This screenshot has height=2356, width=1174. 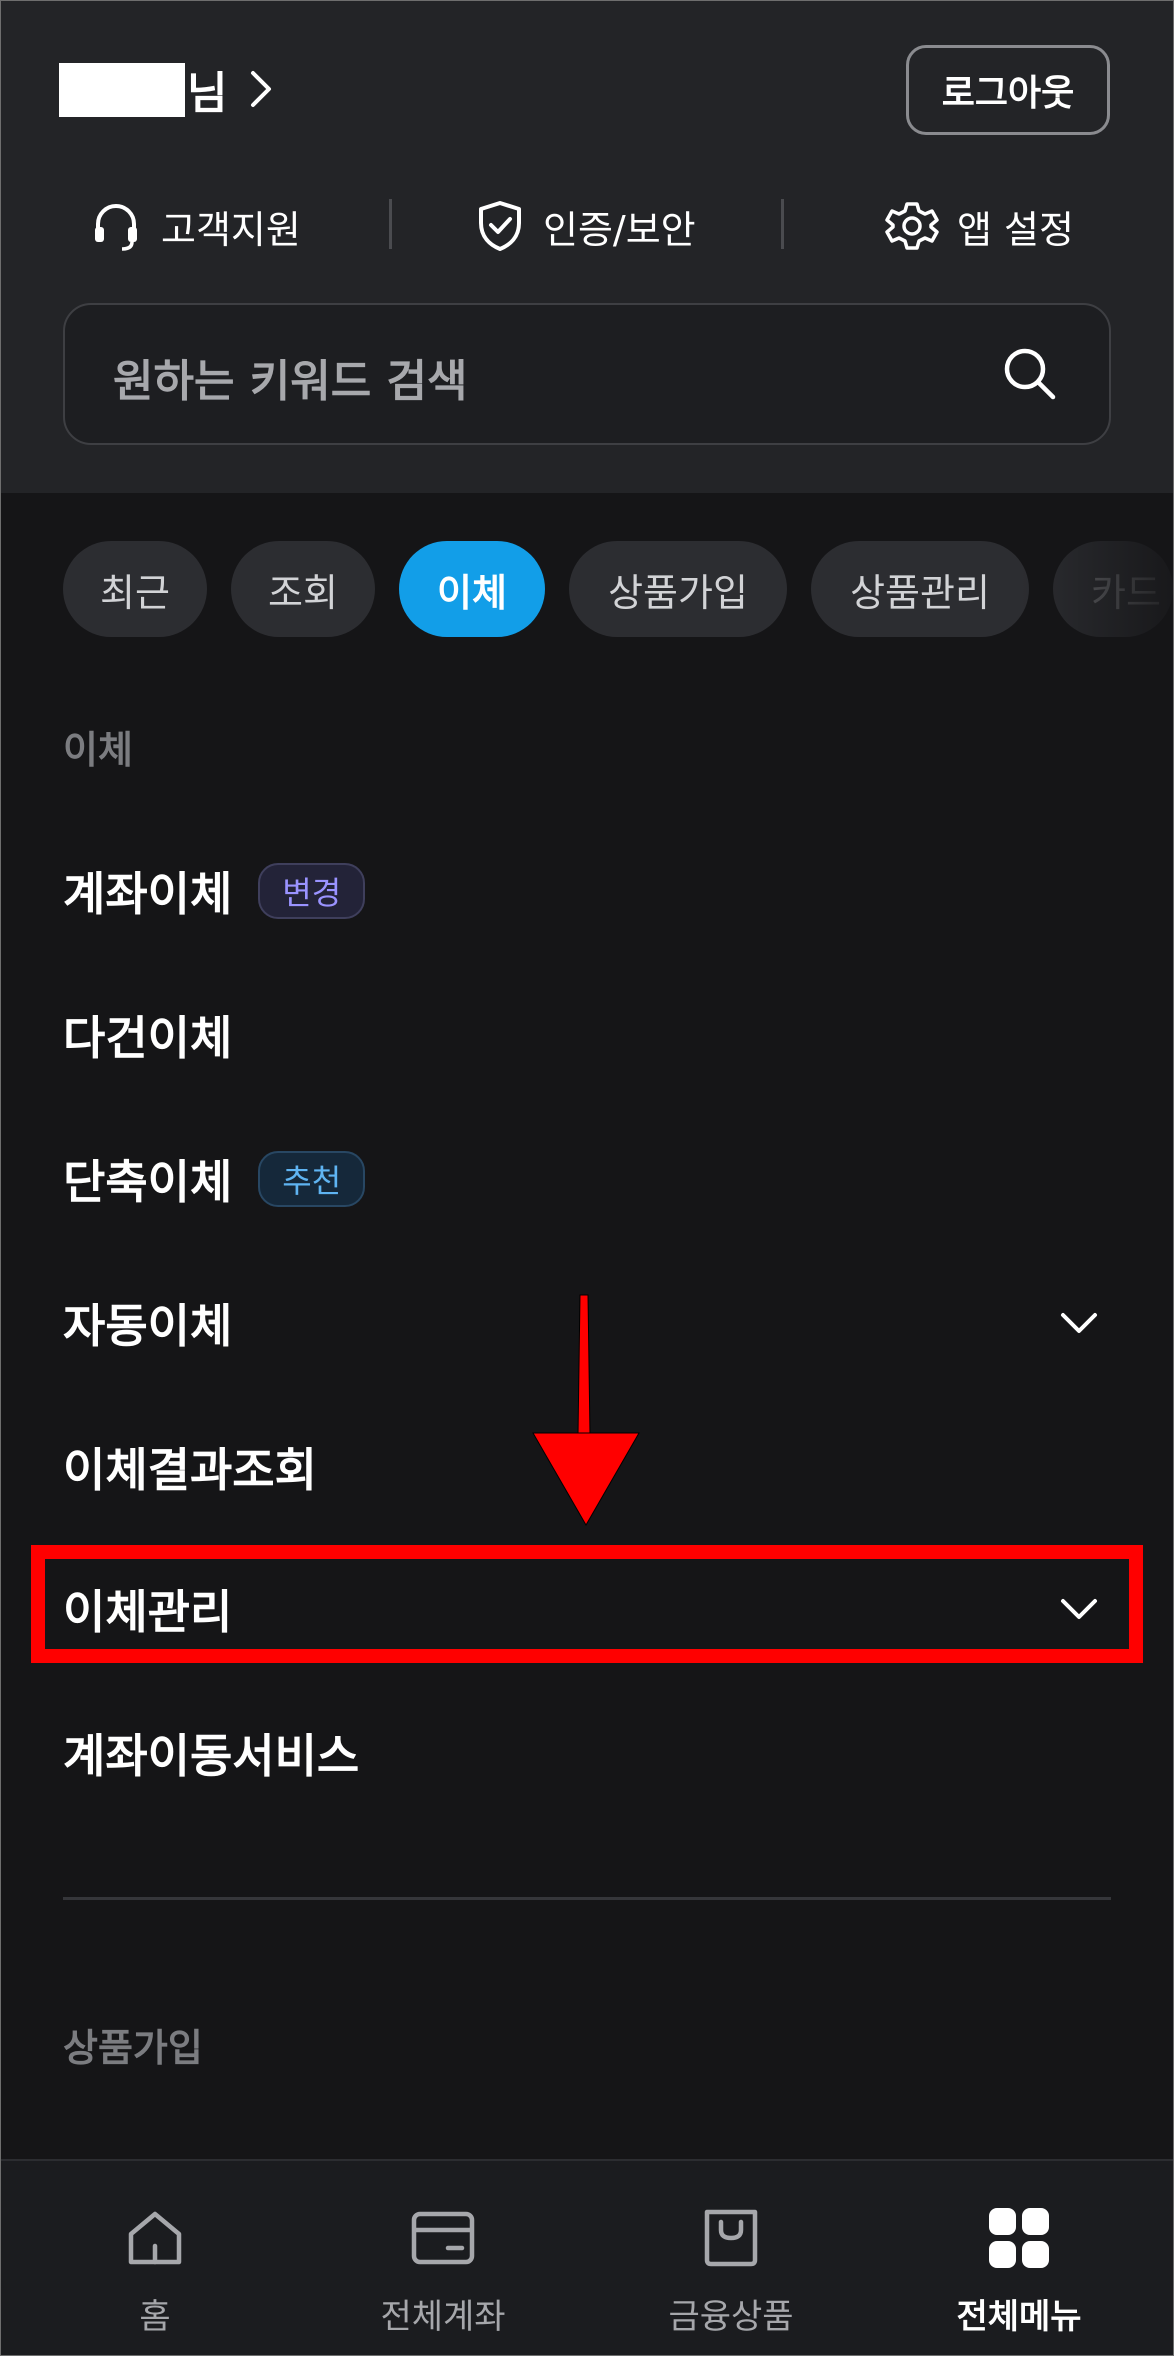 What do you see at coordinates (290, 381) in the screenshot?
I see `search-placeholder: 원하는 키워드 검색` at bounding box center [290, 381].